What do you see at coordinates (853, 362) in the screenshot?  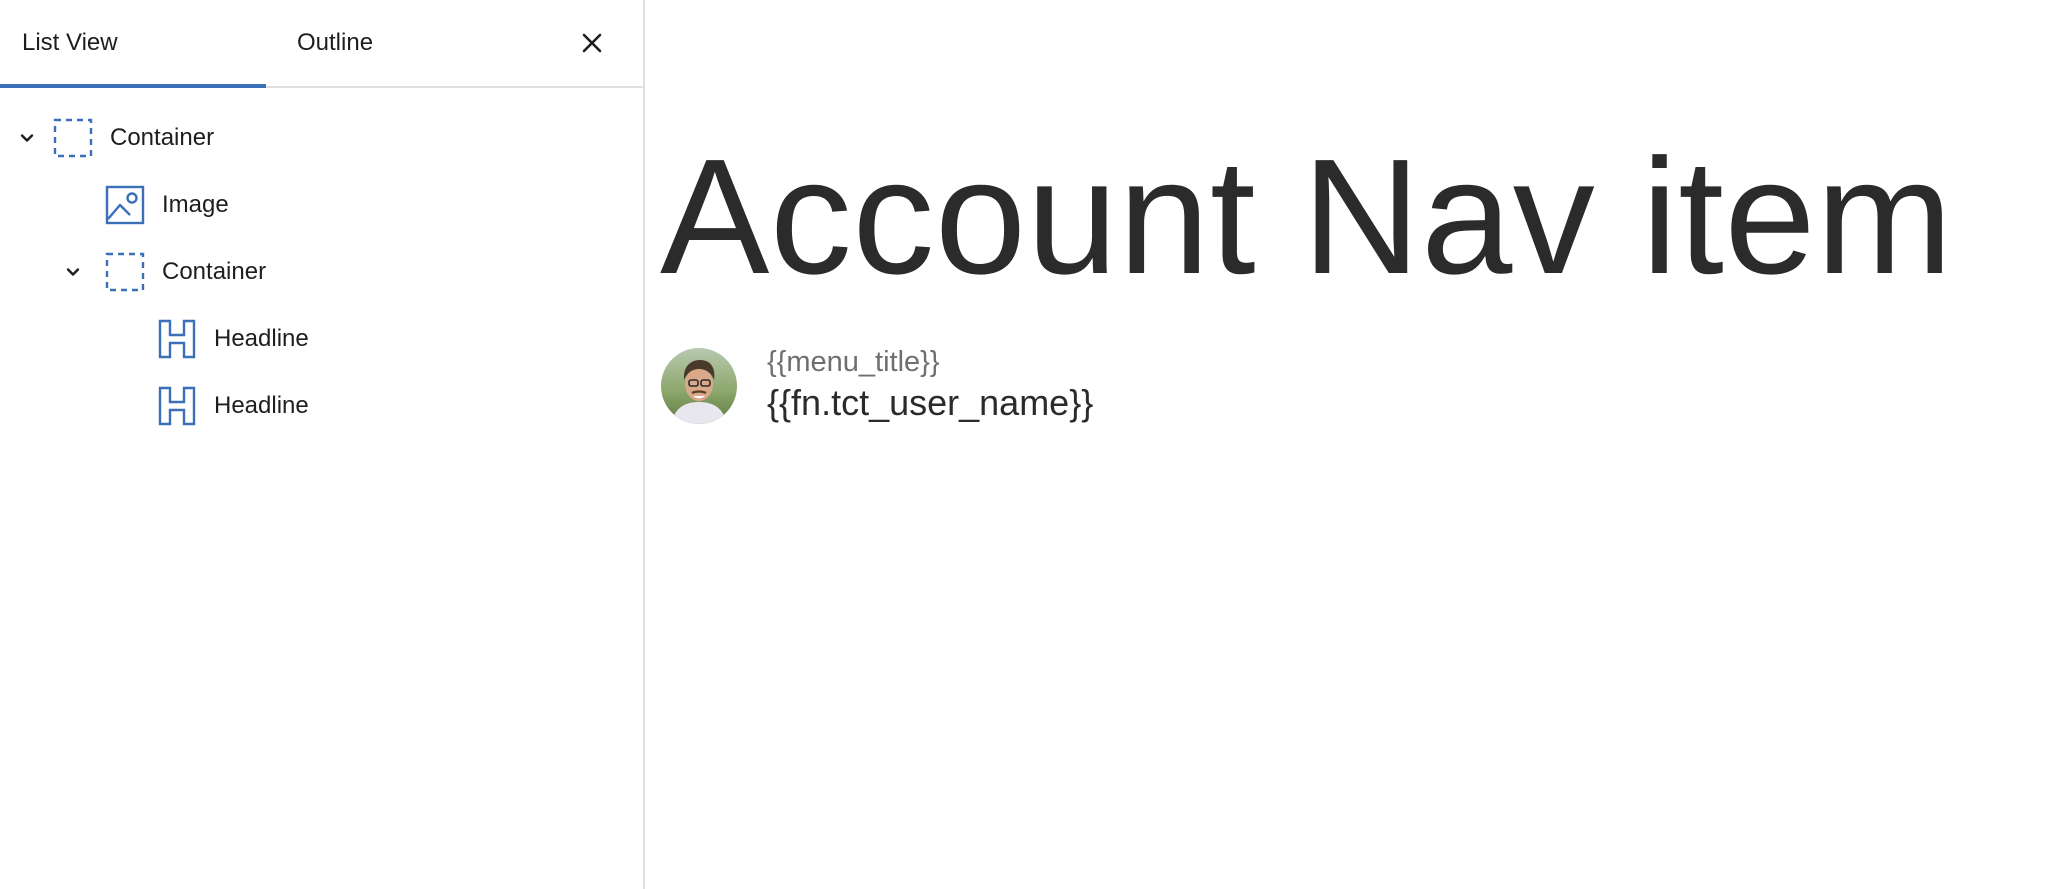 I see `menu-title: {{menu_title}}` at bounding box center [853, 362].